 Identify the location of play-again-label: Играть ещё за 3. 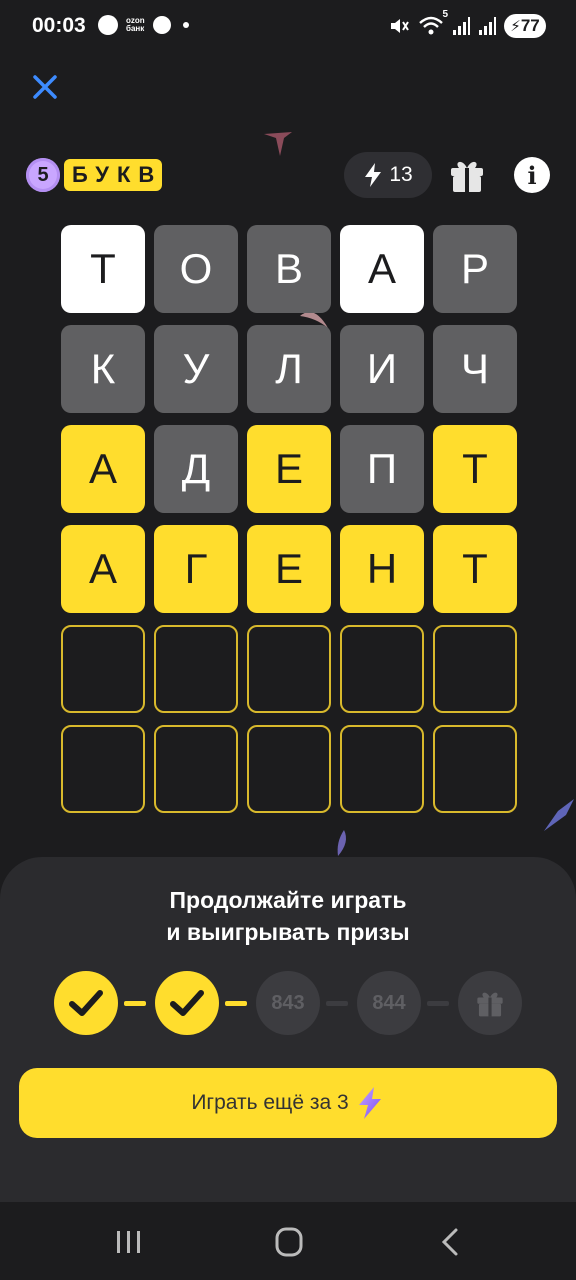
(270, 1102).